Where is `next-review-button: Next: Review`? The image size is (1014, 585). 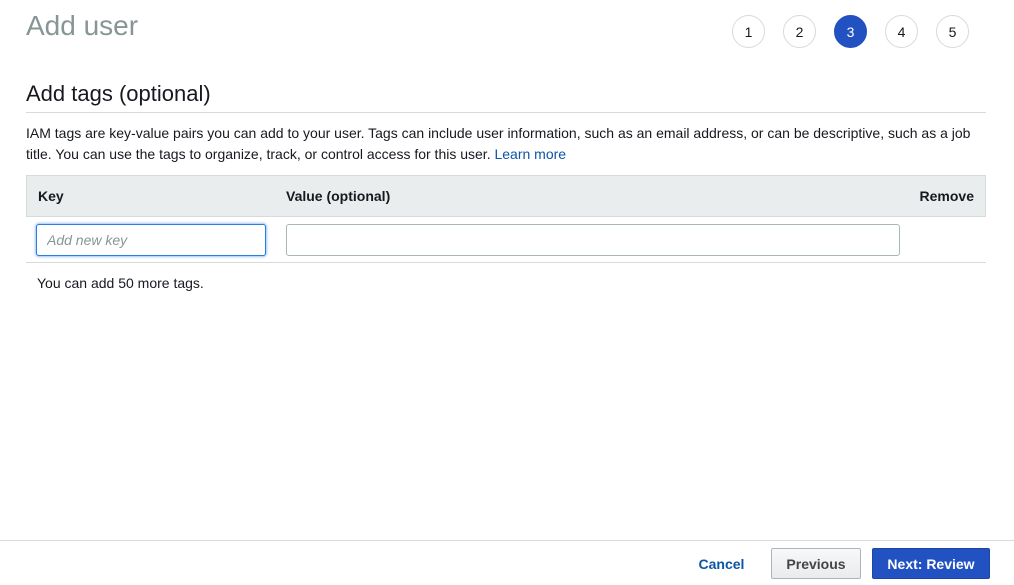
next-review-button: Next: Review is located at coordinates (931, 563).